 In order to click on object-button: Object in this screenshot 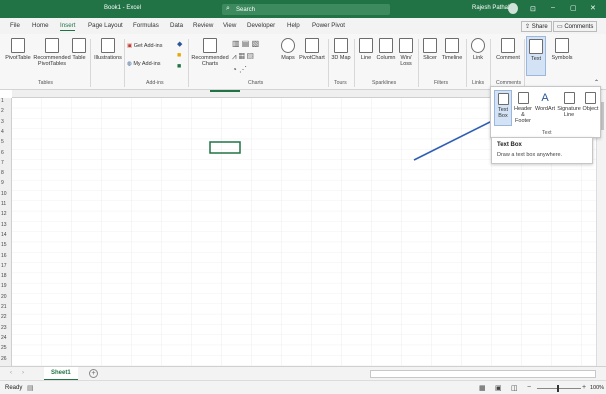, I will do `click(590, 102)`.